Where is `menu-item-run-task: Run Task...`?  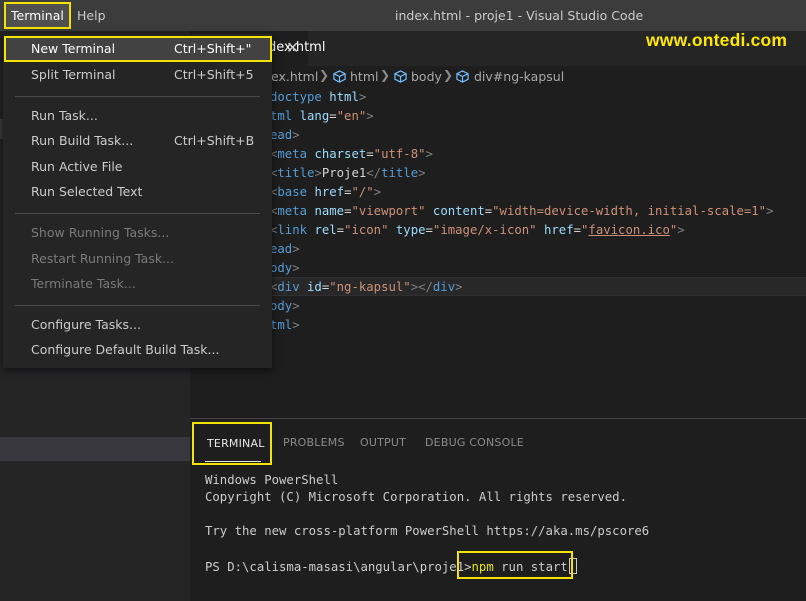
menu-item-run-task: Run Task... is located at coordinates (137, 116).